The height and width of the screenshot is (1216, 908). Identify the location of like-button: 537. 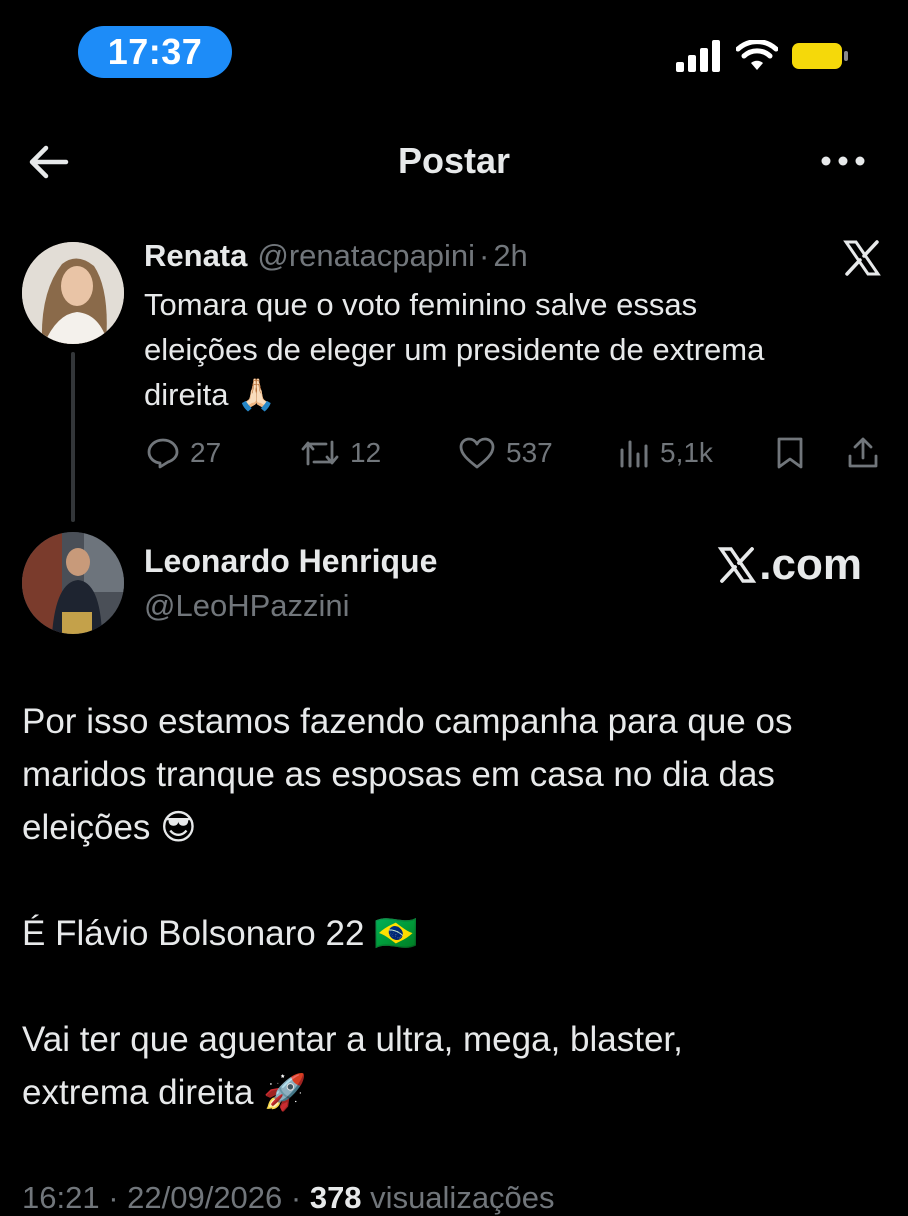
(505, 453).